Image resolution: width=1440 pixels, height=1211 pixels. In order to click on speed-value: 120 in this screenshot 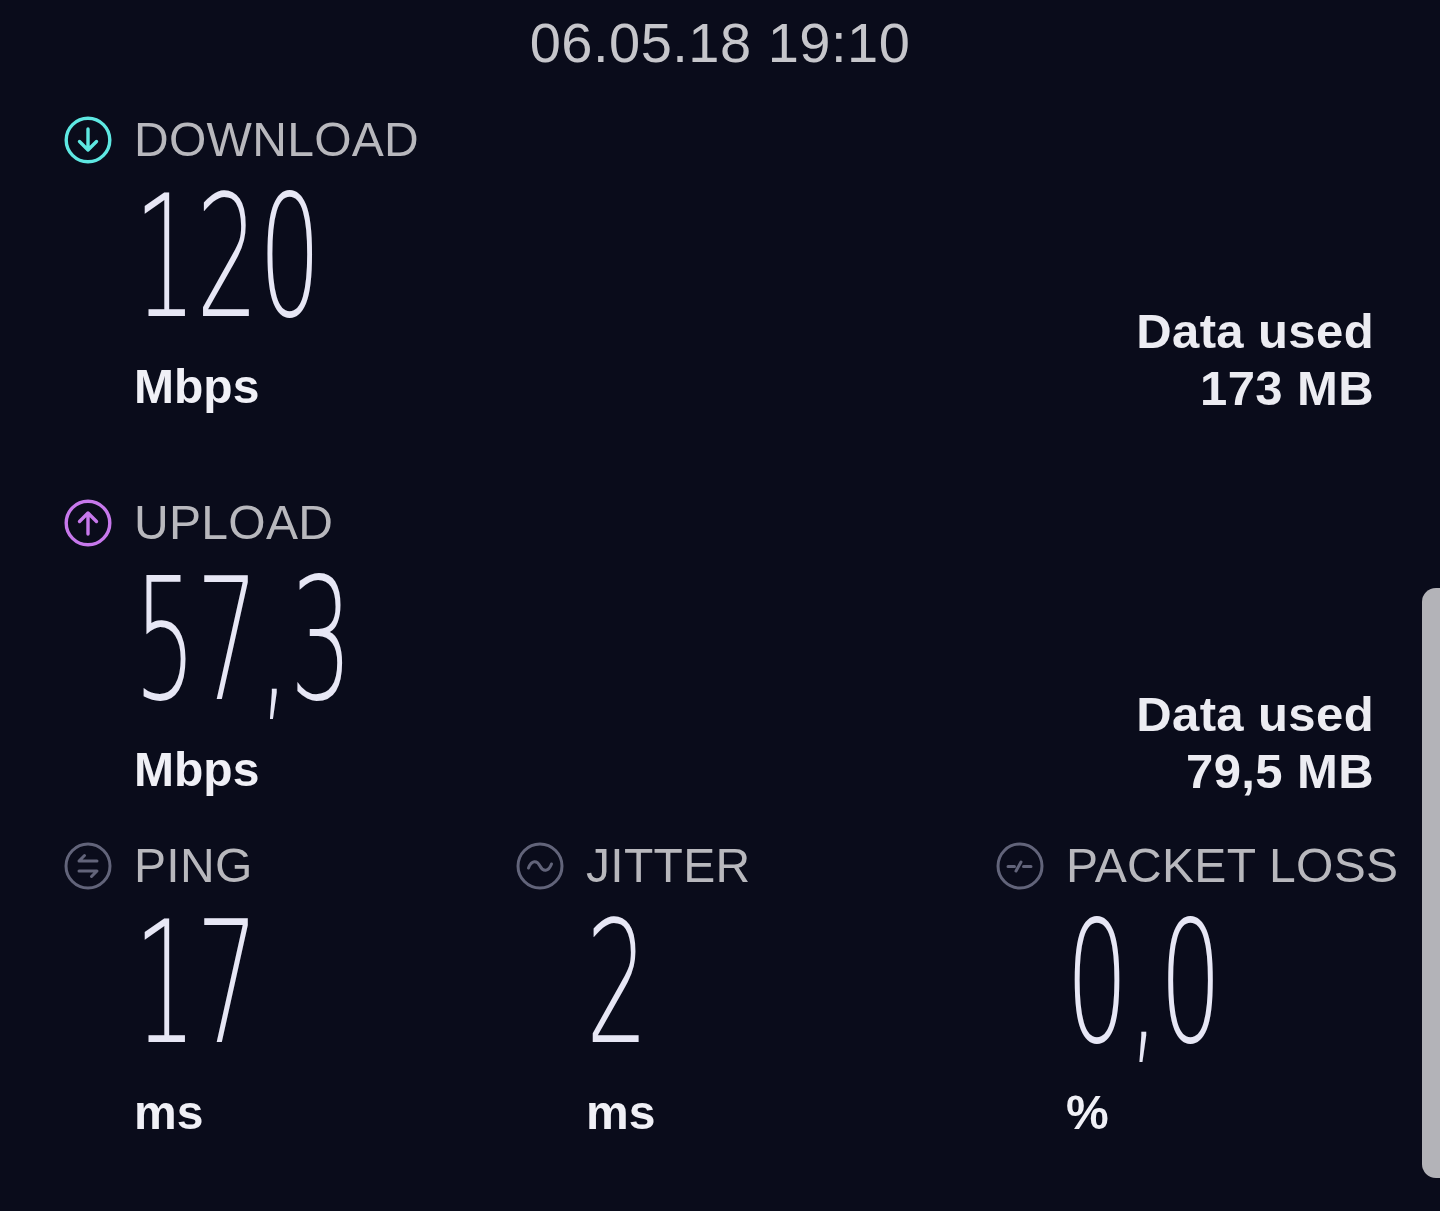, I will do `click(228, 258)`.